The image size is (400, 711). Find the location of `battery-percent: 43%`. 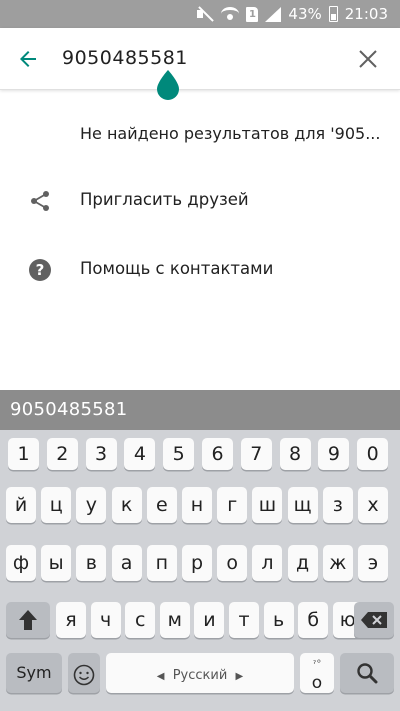

battery-percent: 43% is located at coordinates (305, 14).